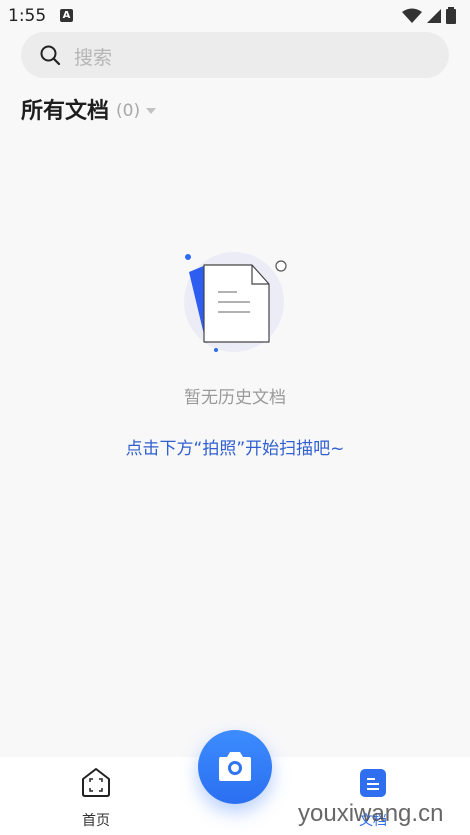  I want to click on wifi-icon, so click(412, 15).